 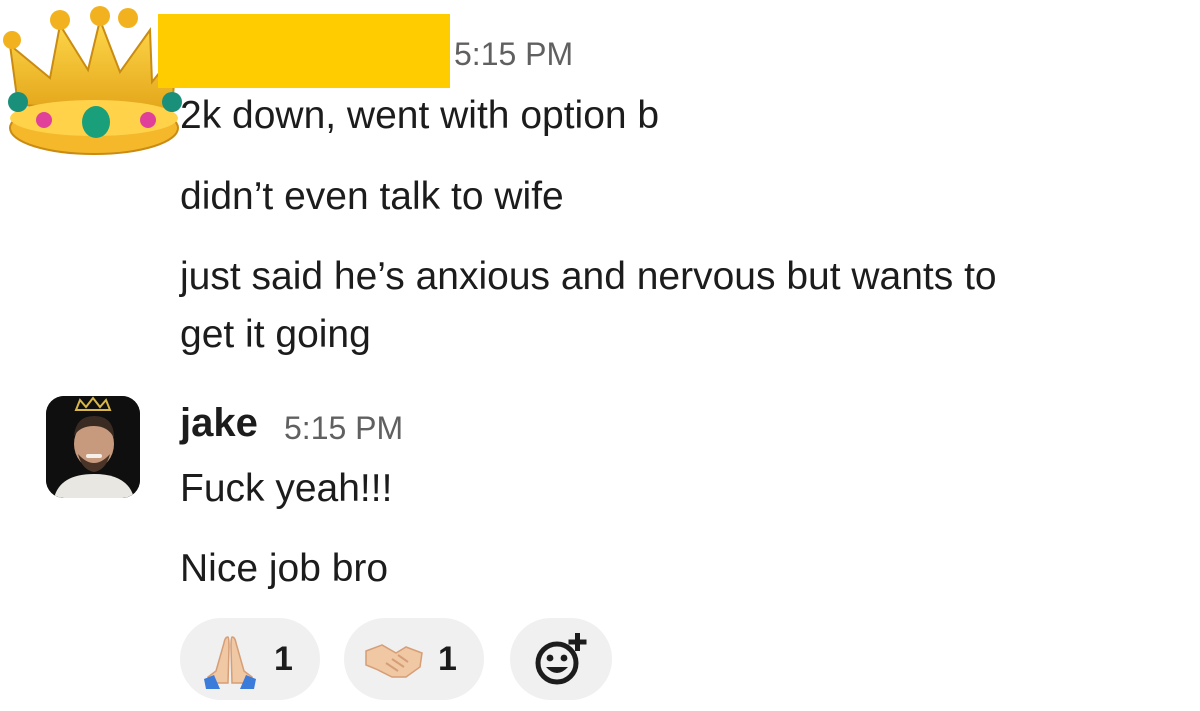 What do you see at coordinates (304, 51) in the screenshot?
I see `redacted-username` at bounding box center [304, 51].